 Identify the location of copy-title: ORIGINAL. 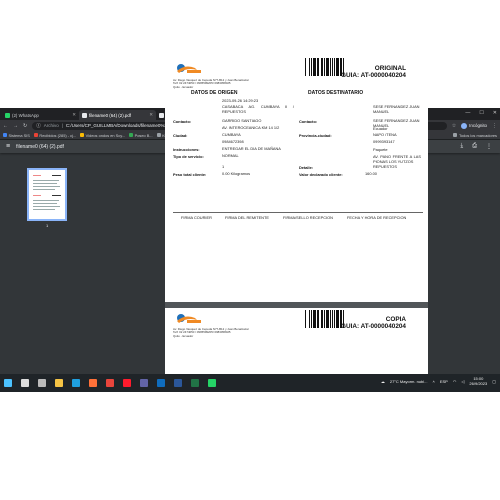
(390, 68).